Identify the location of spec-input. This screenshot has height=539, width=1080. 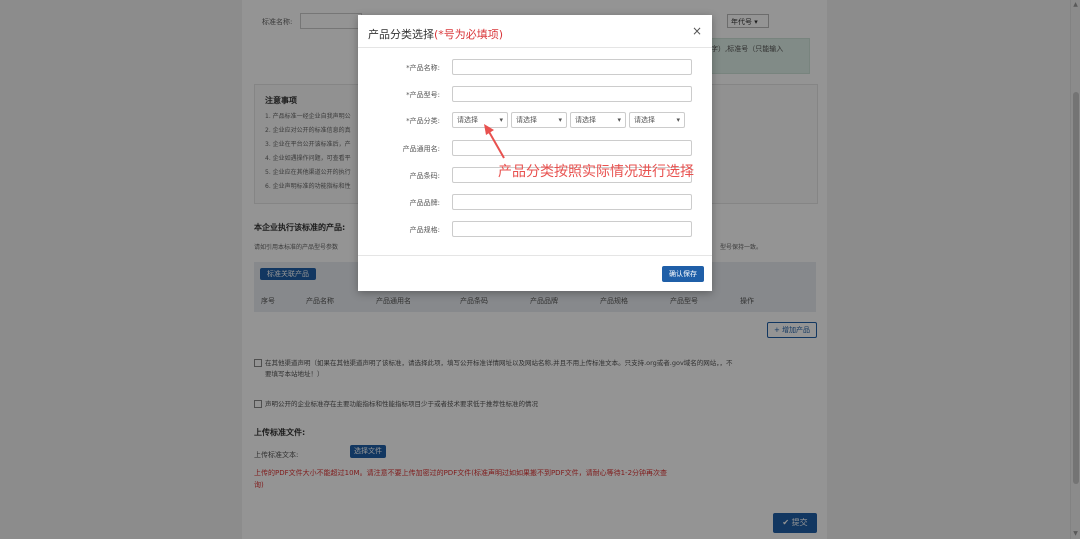
(572, 229).